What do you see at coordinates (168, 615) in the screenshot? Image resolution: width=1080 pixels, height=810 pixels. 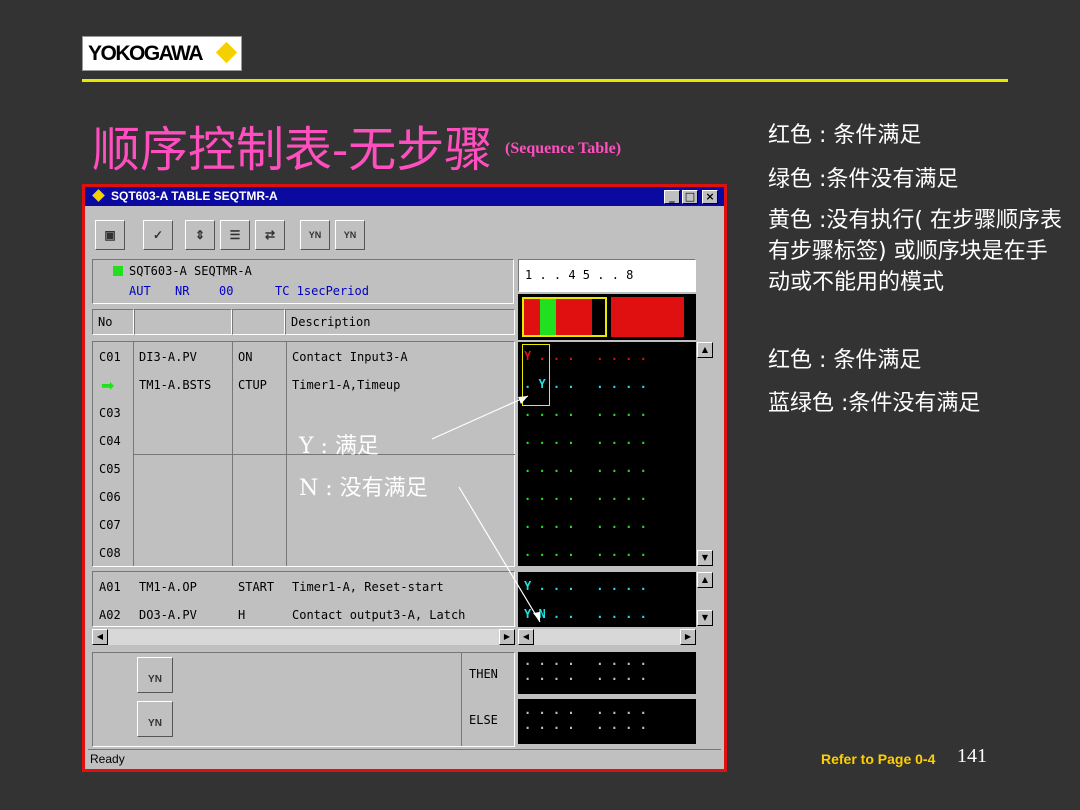 I see `action-tag: DO3-A.PV` at bounding box center [168, 615].